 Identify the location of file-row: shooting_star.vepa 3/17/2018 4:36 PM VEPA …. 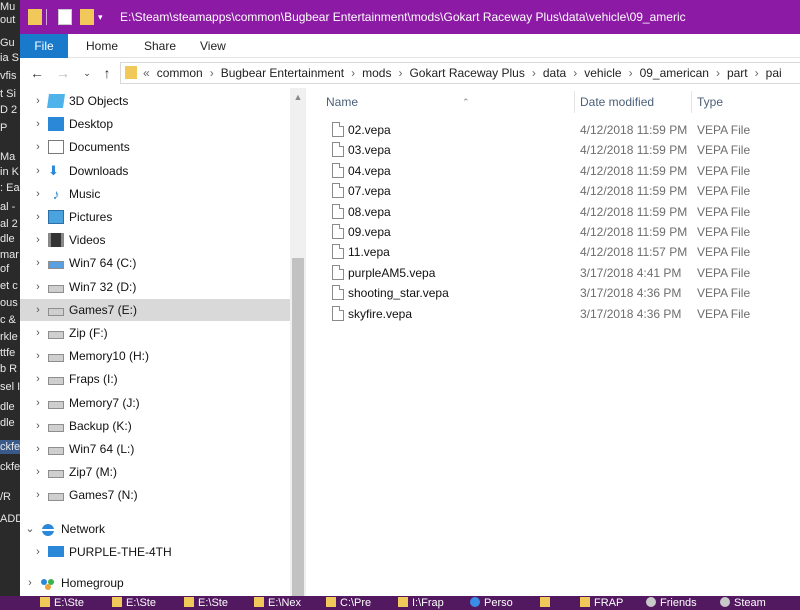
(553, 293).